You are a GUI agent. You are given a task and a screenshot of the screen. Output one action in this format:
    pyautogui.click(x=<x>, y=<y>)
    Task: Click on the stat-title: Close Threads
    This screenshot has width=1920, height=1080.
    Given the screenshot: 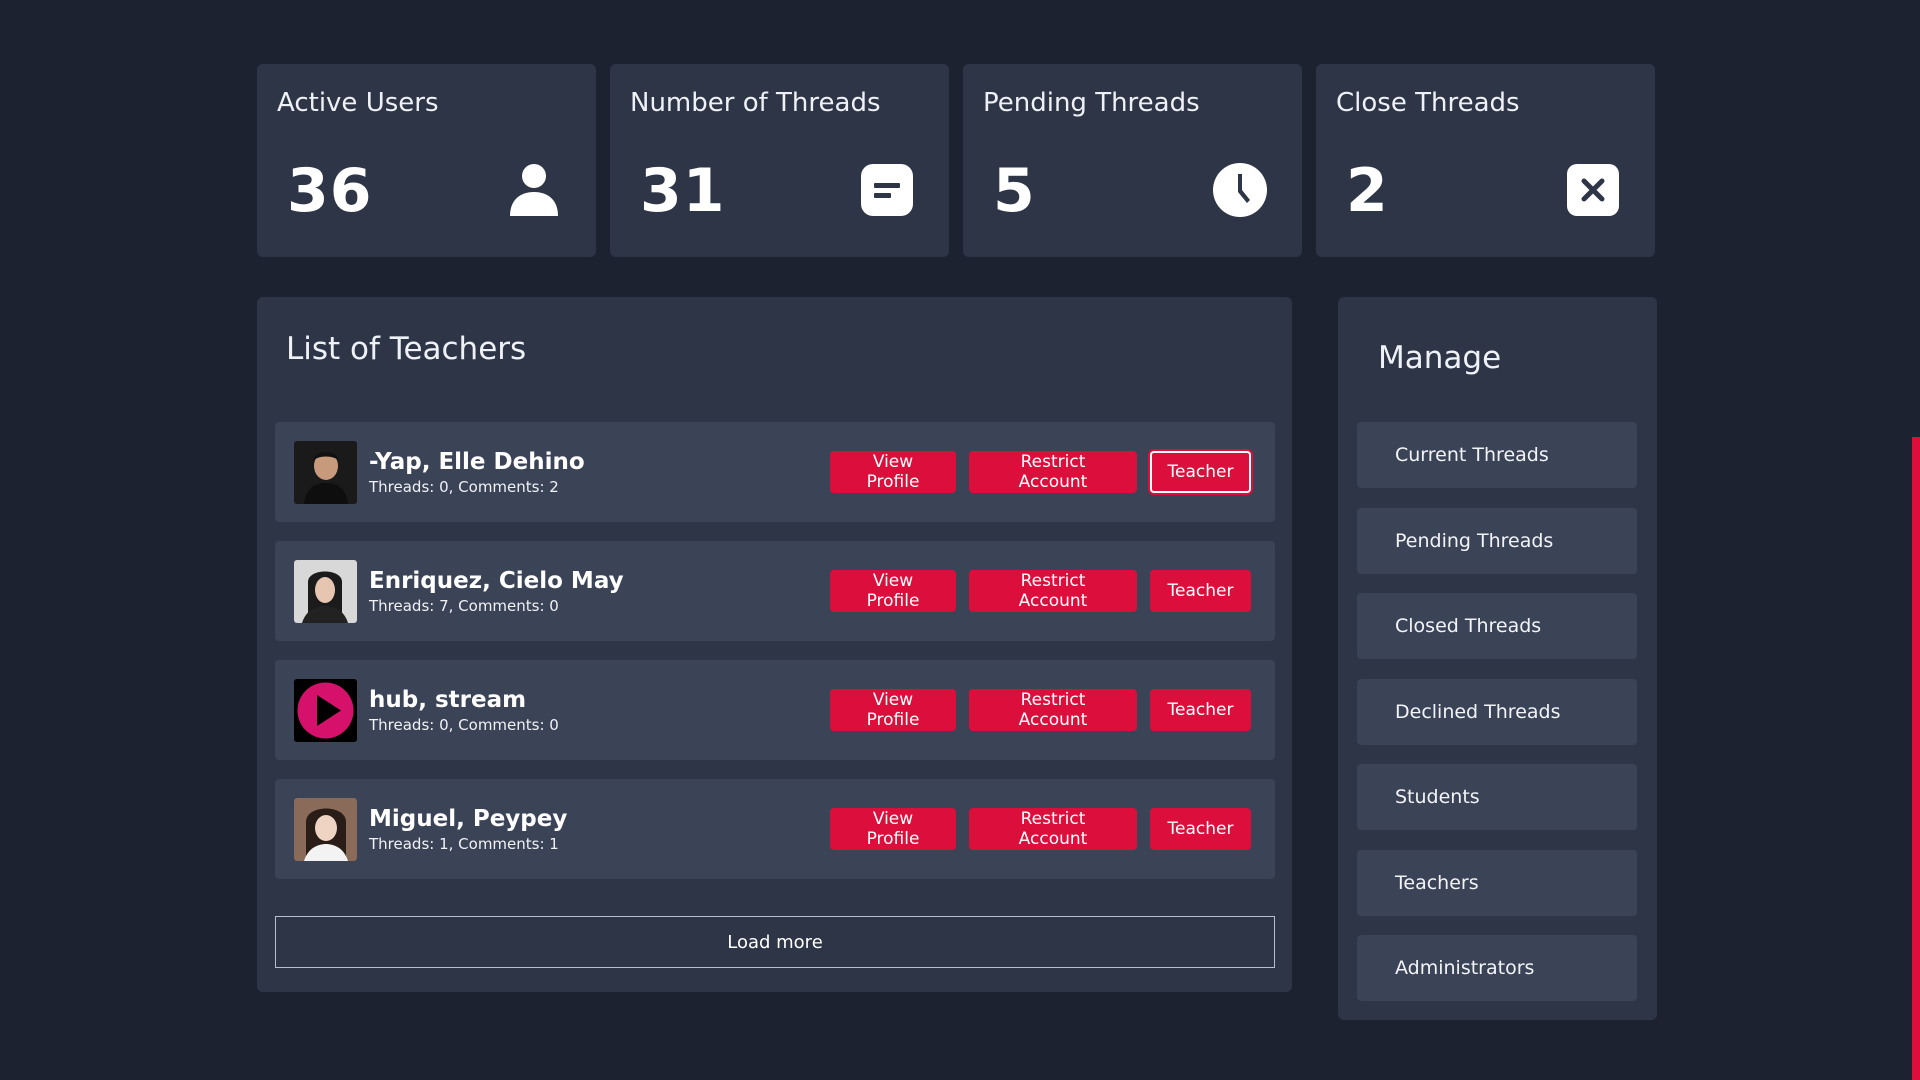 What is the action you would take?
    pyautogui.click(x=1428, y=103)
    